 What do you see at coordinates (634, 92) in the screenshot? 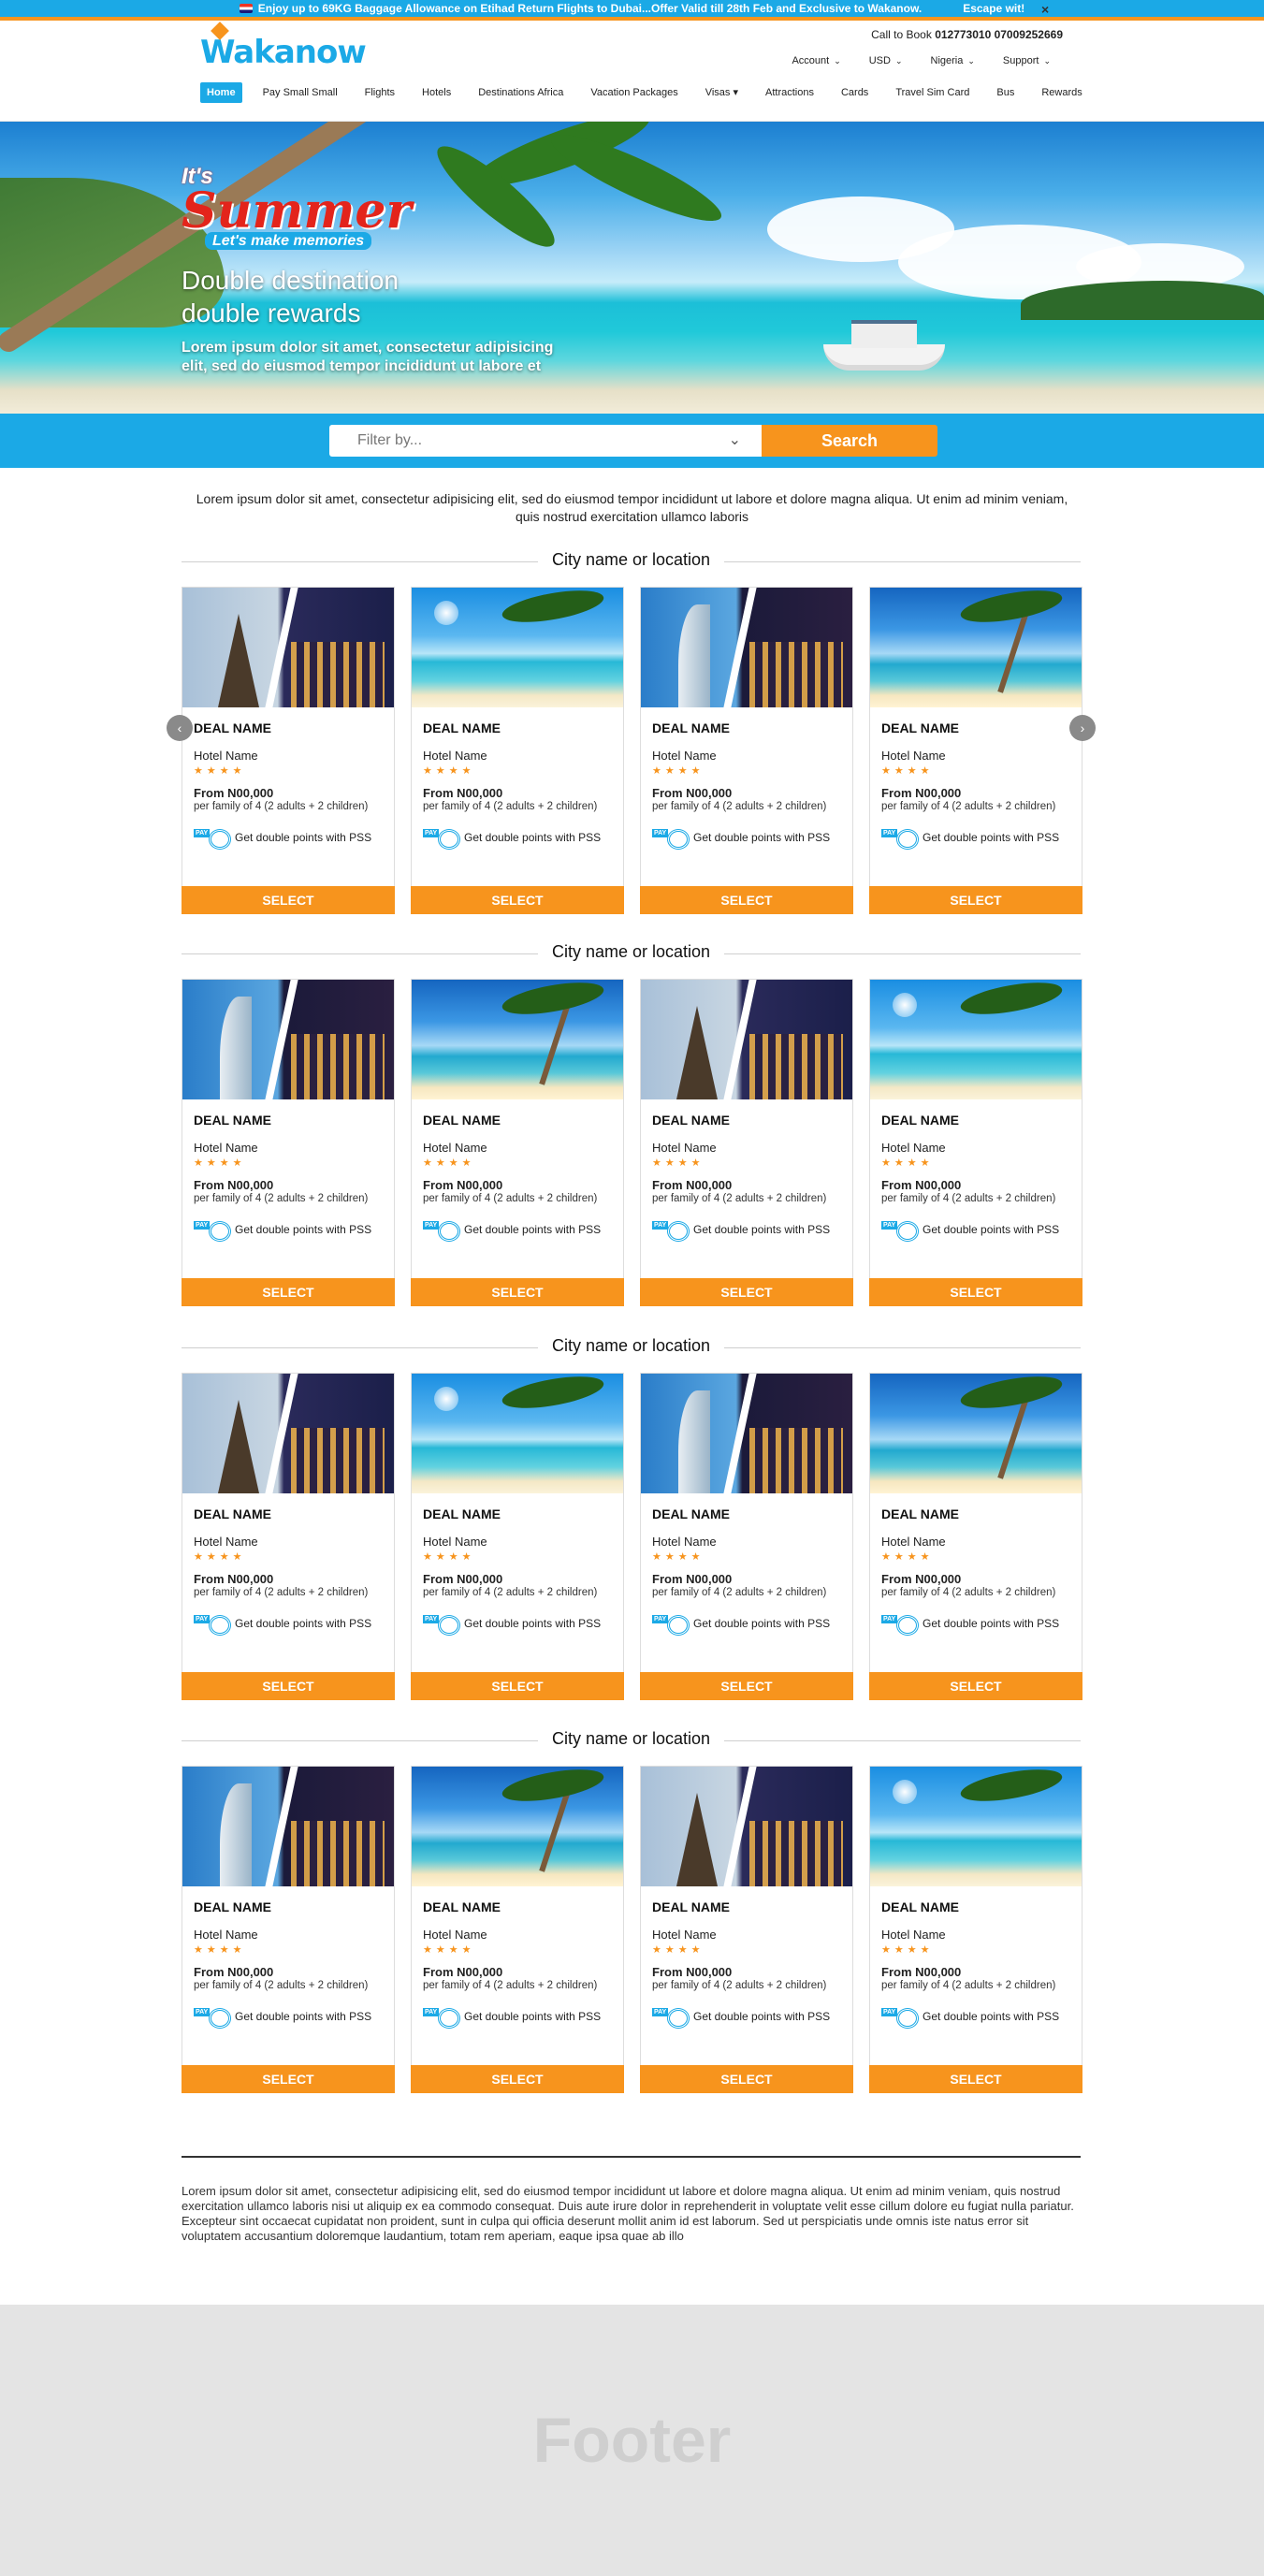
I see `nav-vacation-packages: Vacation Packages` at bounding box center [634, 92].